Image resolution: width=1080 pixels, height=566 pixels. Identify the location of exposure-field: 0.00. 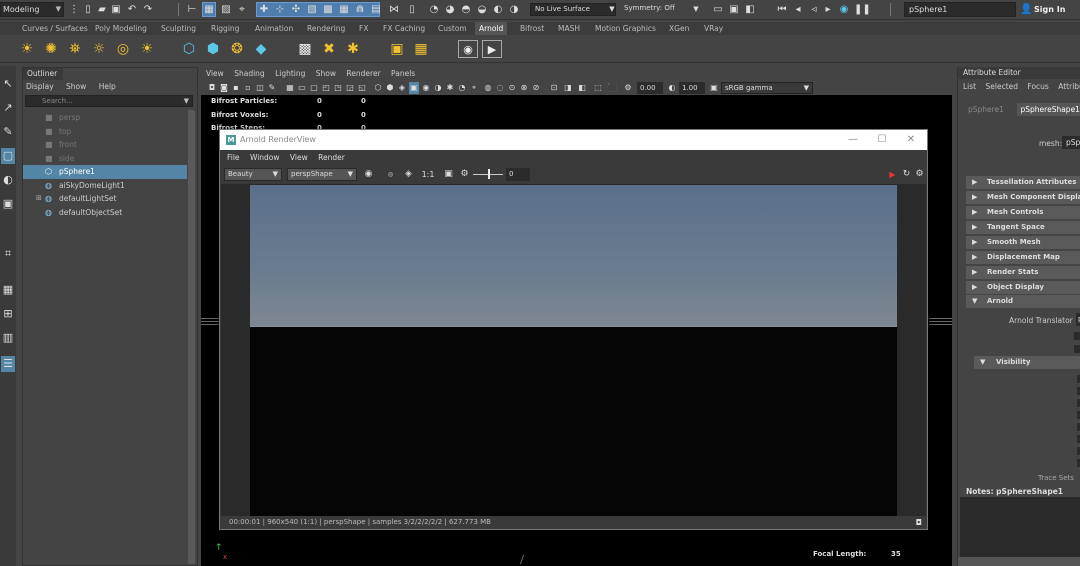
(650, 88).